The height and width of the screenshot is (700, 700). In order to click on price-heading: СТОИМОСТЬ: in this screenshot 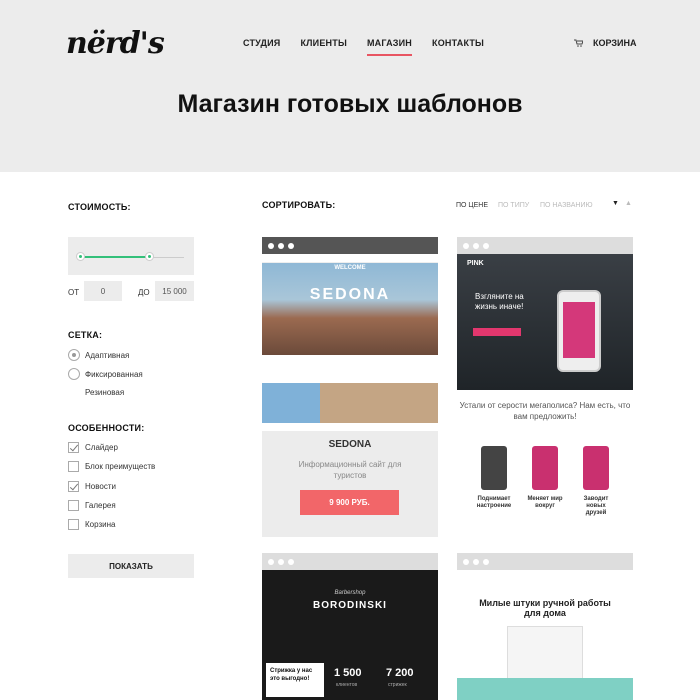, I will do `click(99, 207)`.